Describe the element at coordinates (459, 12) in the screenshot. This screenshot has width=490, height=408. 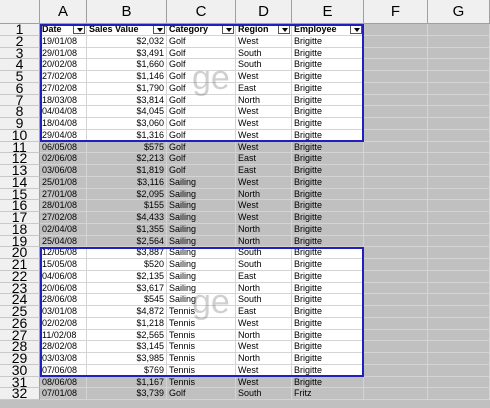
I see `column-header-g: G` at that location.